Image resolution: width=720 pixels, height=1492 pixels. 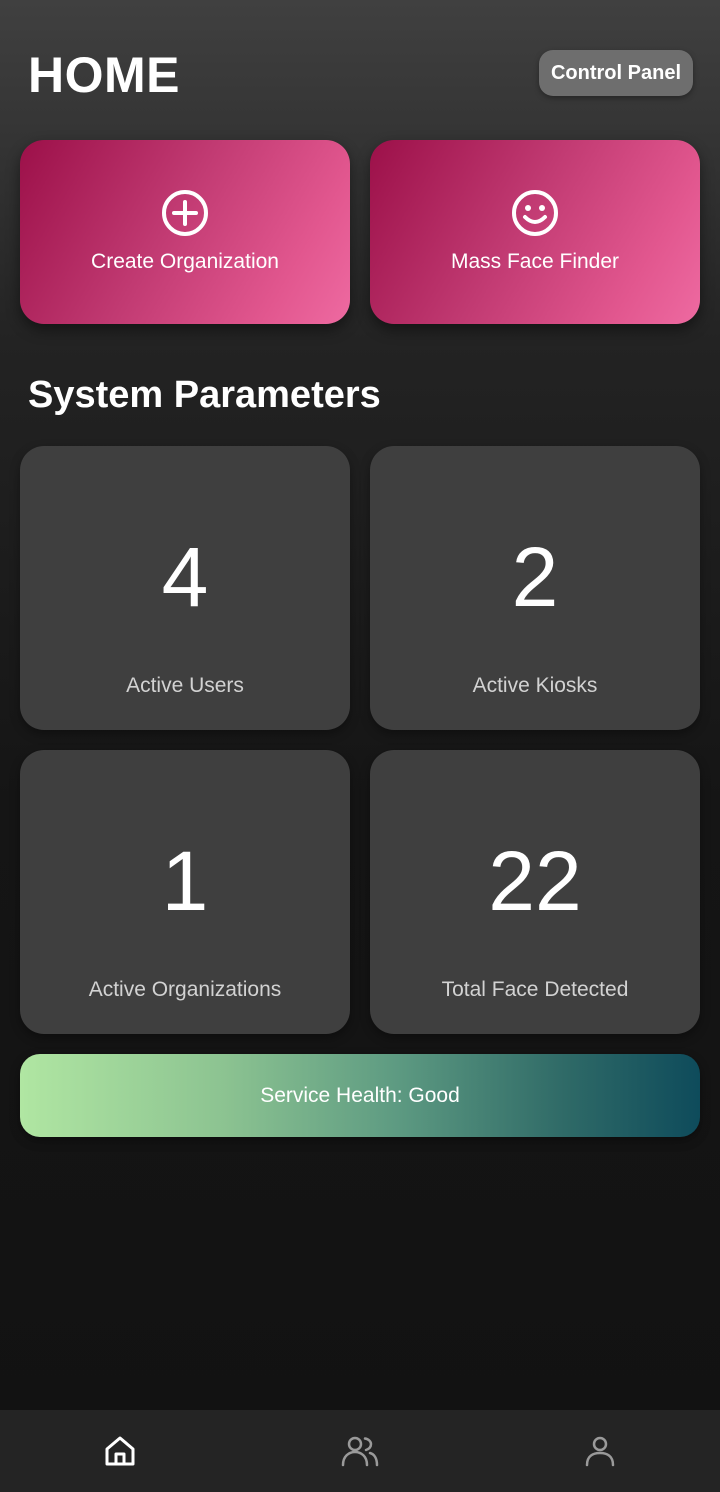 I want to click on stat-value: 4, so click(x=185, y=577).